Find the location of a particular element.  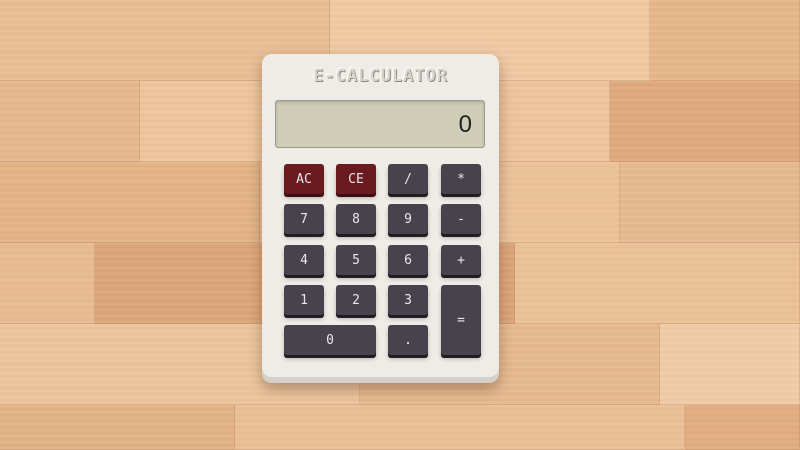

digit-5-button: 5 is located at coordinates (356, 260).